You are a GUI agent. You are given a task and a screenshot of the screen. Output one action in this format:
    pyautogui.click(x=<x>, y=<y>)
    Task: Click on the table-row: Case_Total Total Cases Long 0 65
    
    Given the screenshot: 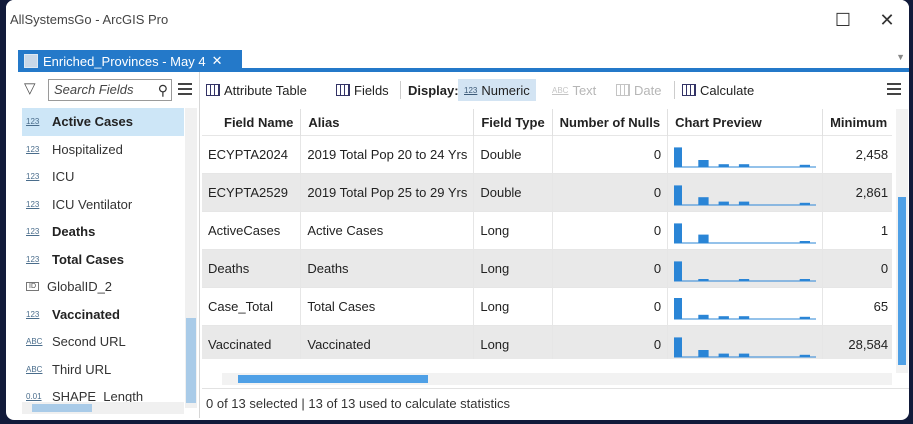 What is the action you would take?
    pyautogui.click(x=547, y=306)
    